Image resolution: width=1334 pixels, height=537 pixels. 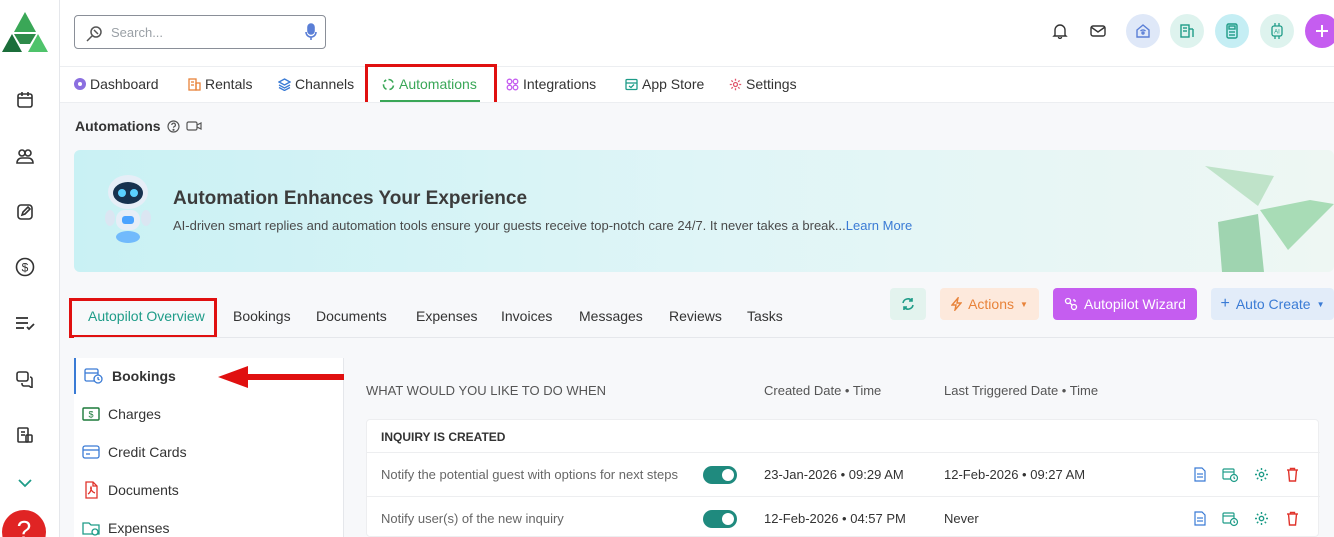 What do you see at coordinates (486, 390) in the screenshot?
I see `column-header-what: WHAT WOULD YOU LIKE TO DO WHEN` at bounding box center [486, 390].